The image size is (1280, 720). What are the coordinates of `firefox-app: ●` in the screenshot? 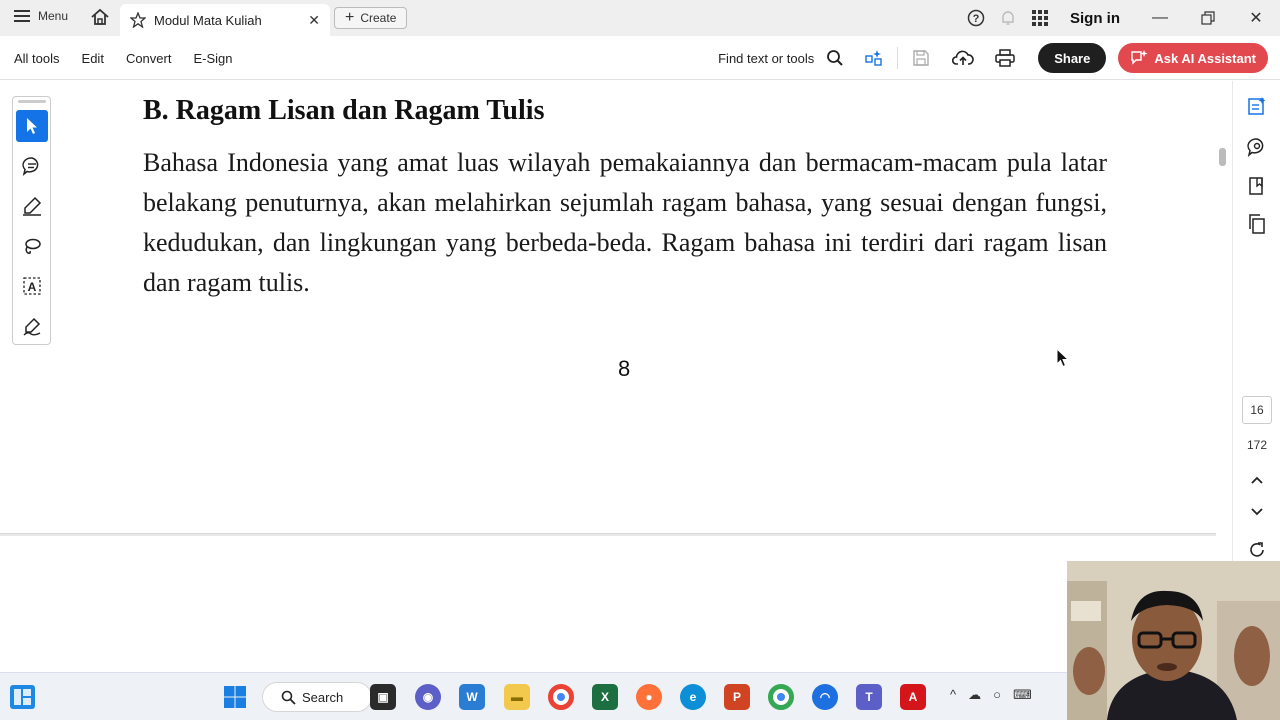 It's located at (649, 697).